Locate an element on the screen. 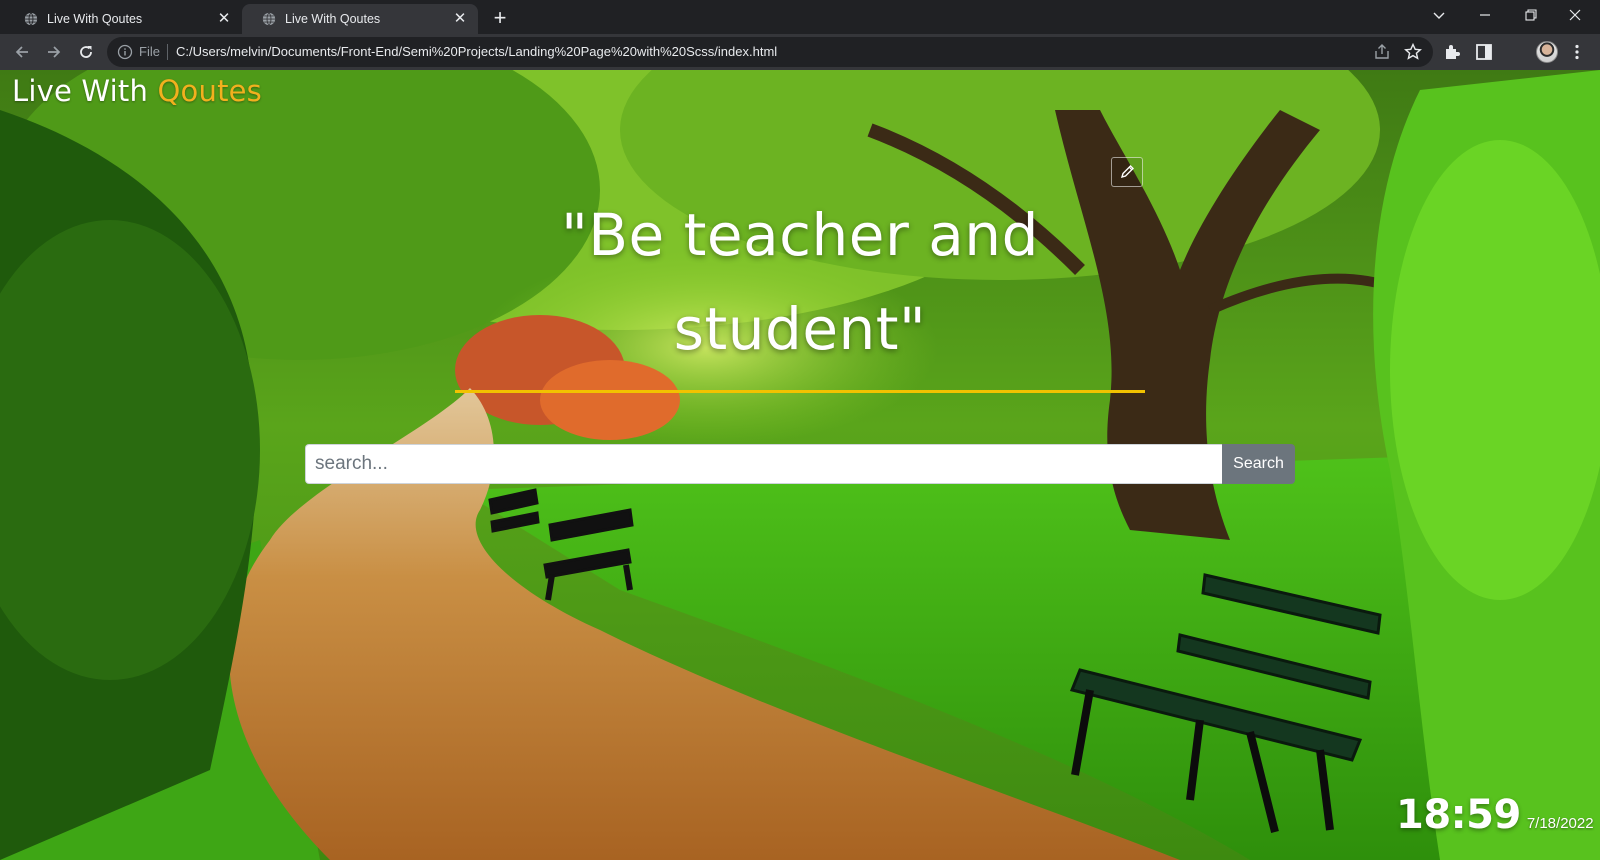 This screenshot has height=860, width=1600. search-button: Search is located at coordinates (1258, 464).